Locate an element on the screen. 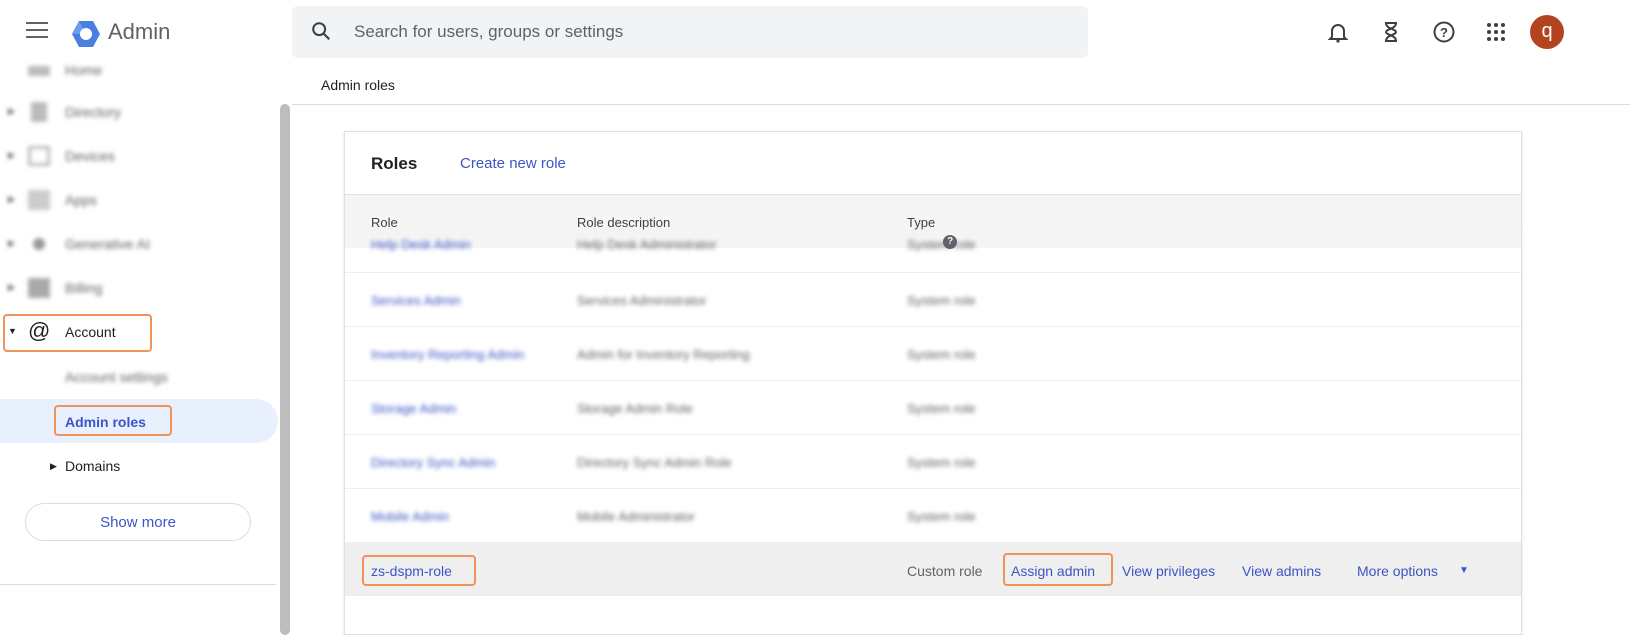  role-description: Help Desk Administrator is located at coordinates (647, 244).